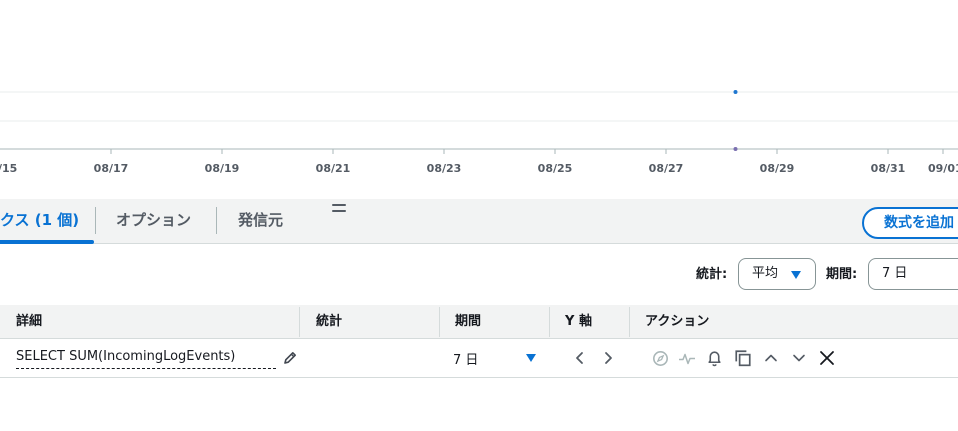  What do you see at coordinates (743, 358) in the screenshot?
I see `copy-icon` at bounding box center [743, 358].